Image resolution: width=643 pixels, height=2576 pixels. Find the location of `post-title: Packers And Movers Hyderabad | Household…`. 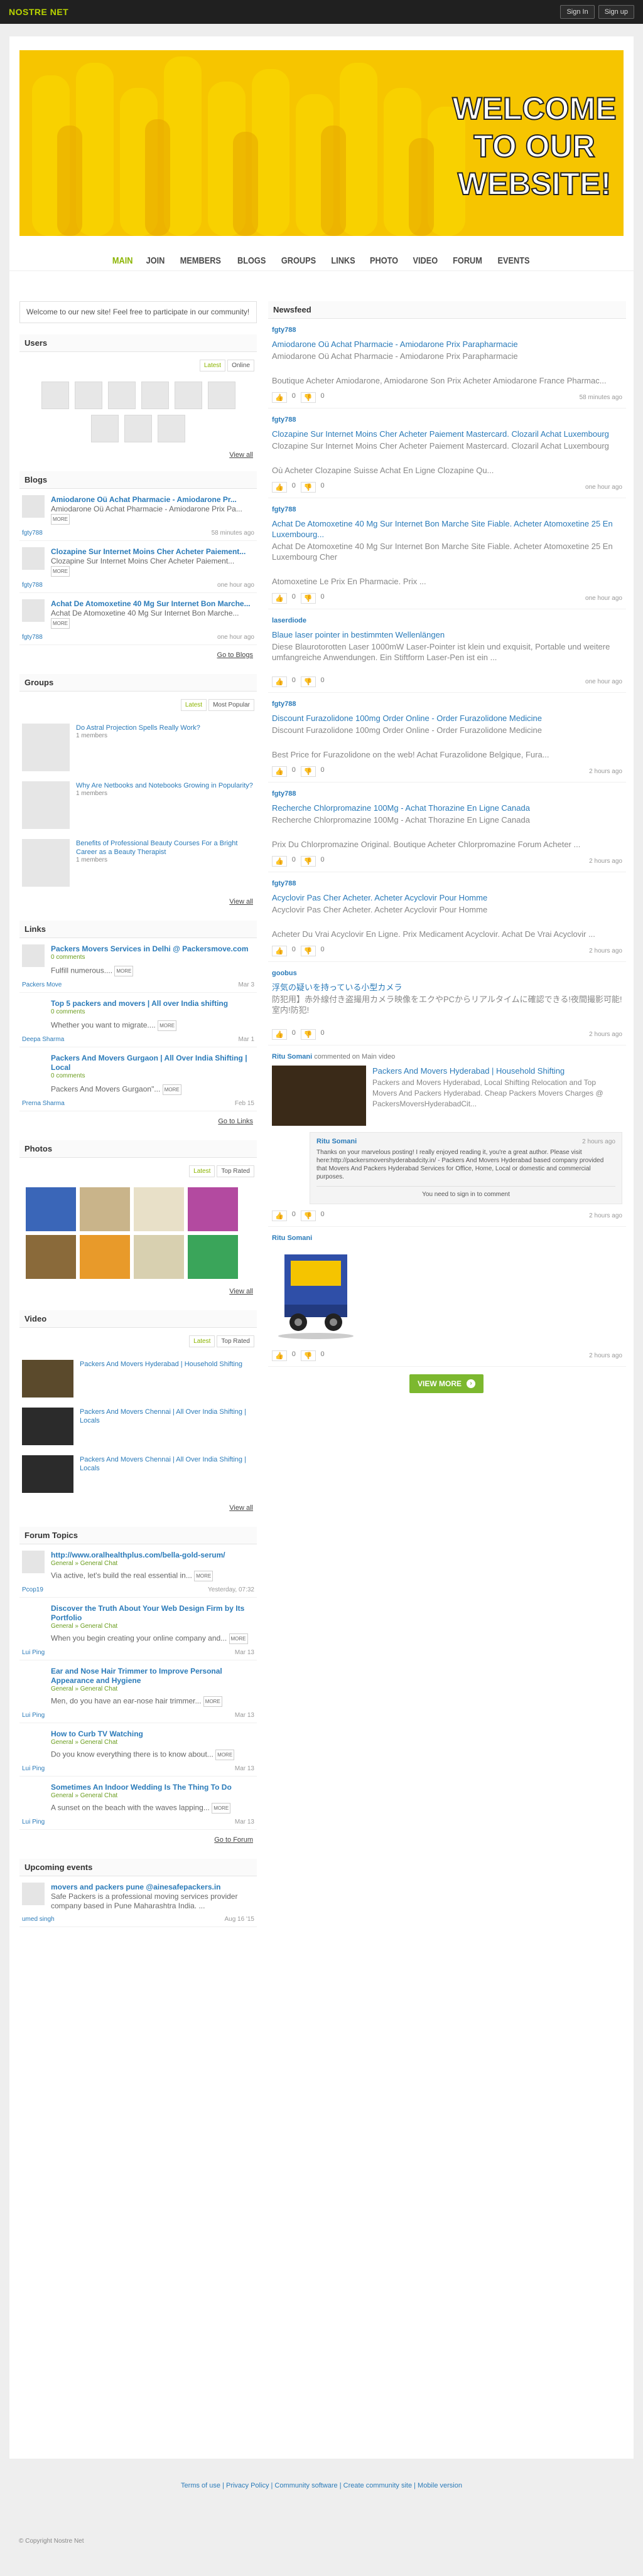

post-title: Packers And Movers Hyderabad | Household… is located at coordinates (497, 1071).